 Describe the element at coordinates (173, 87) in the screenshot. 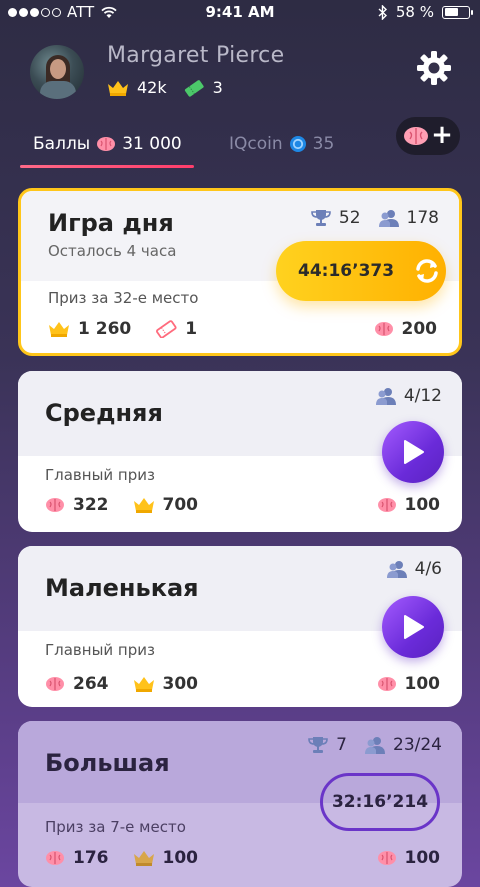

I see `user-stats: 42k 3` at that location.